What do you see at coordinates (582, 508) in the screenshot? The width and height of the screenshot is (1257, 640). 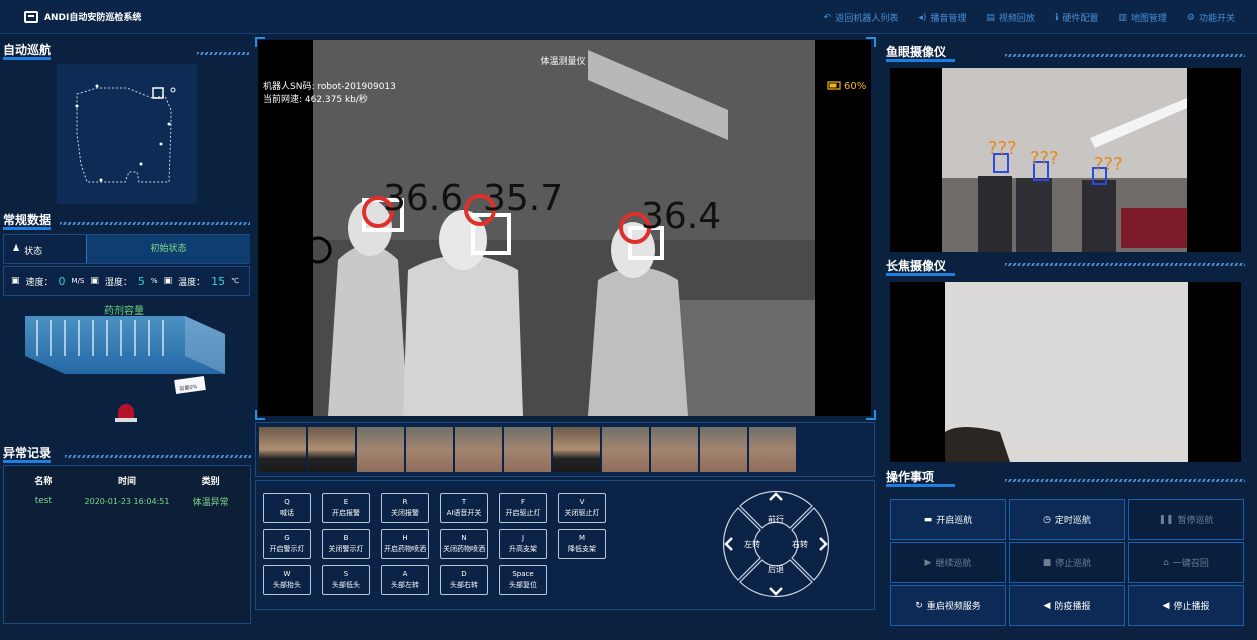 I see `key-button-v: V 关闭驱止灯` at bounding box center [582, 508].